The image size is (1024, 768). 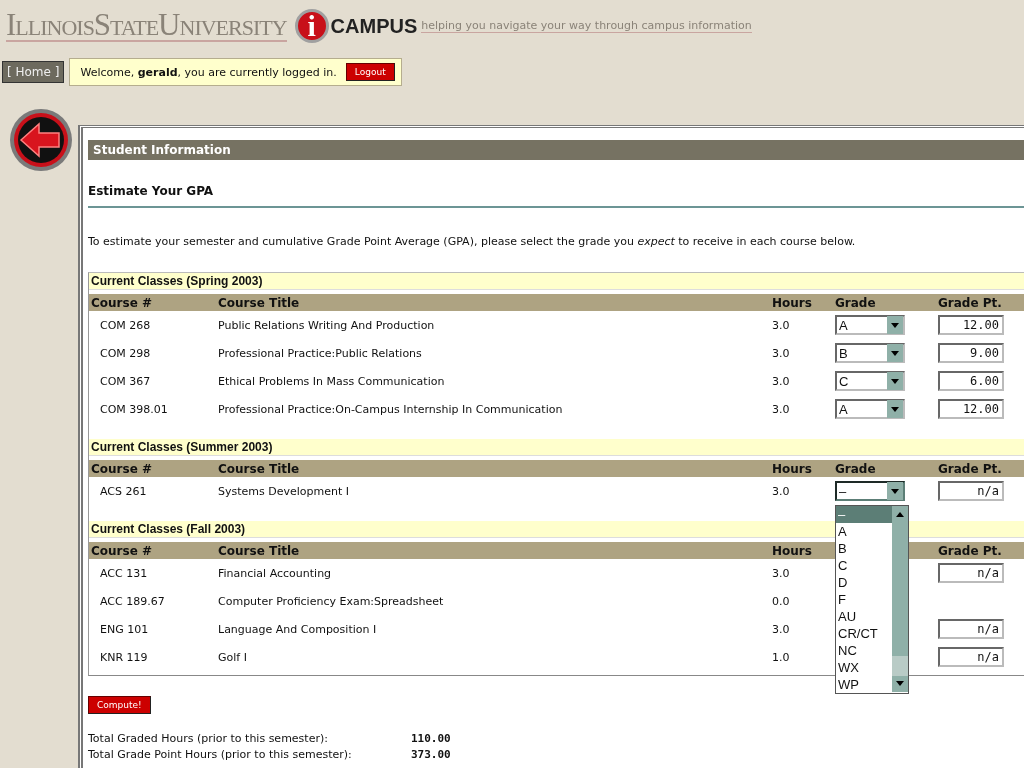 I want to click on grade-option: B, so click(x=864, y=548).